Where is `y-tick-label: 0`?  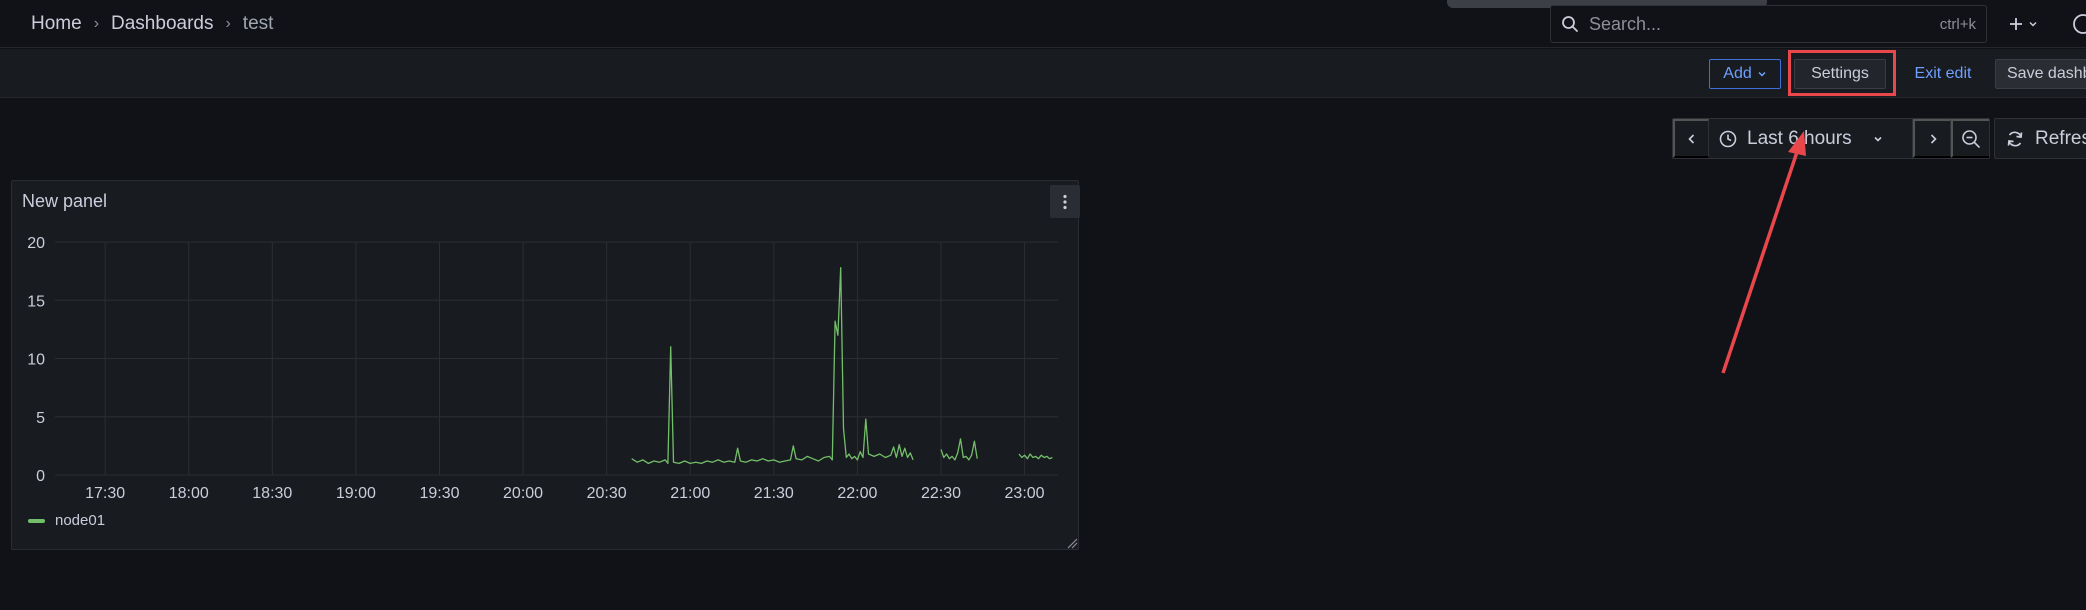 y-tick-label: 0 is located at coordinates (40, 476).